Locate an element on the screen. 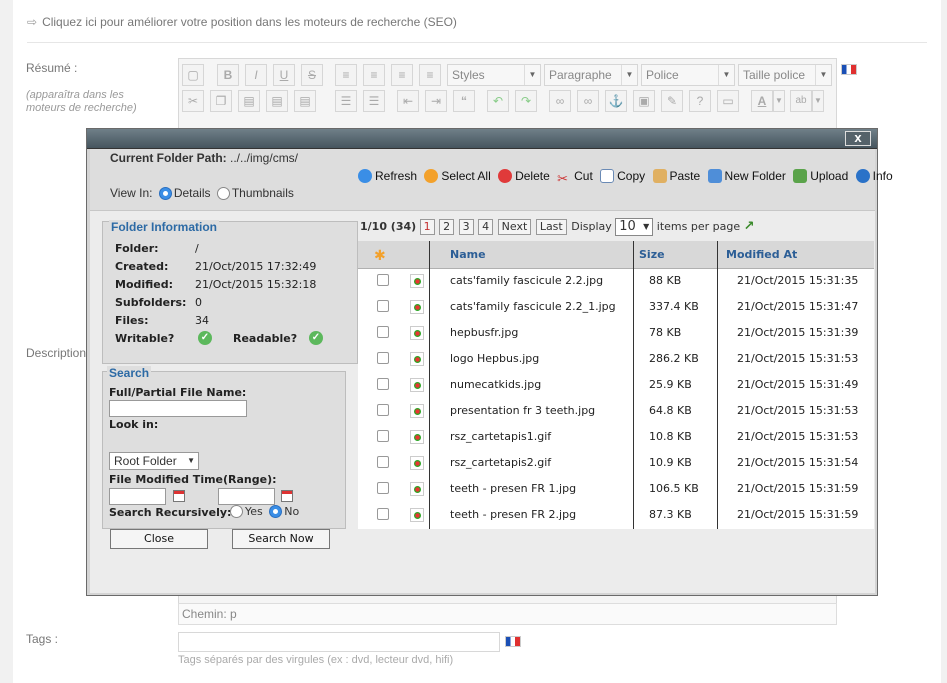 This screenshot has height=683, width=947. image-icon: ▣ is located at coordinates (644, 101).